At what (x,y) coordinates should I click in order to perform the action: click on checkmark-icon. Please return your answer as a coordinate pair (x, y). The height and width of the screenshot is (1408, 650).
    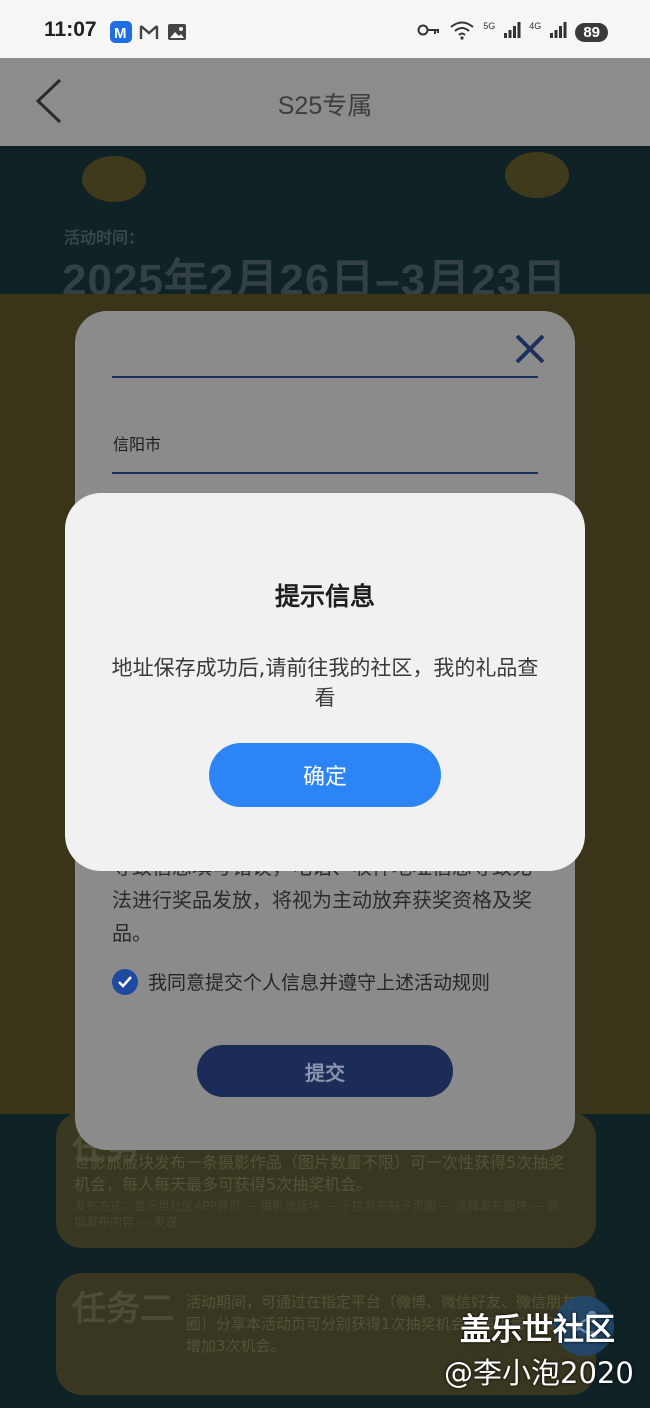
    Looking at the image, I should click on (125, 981).